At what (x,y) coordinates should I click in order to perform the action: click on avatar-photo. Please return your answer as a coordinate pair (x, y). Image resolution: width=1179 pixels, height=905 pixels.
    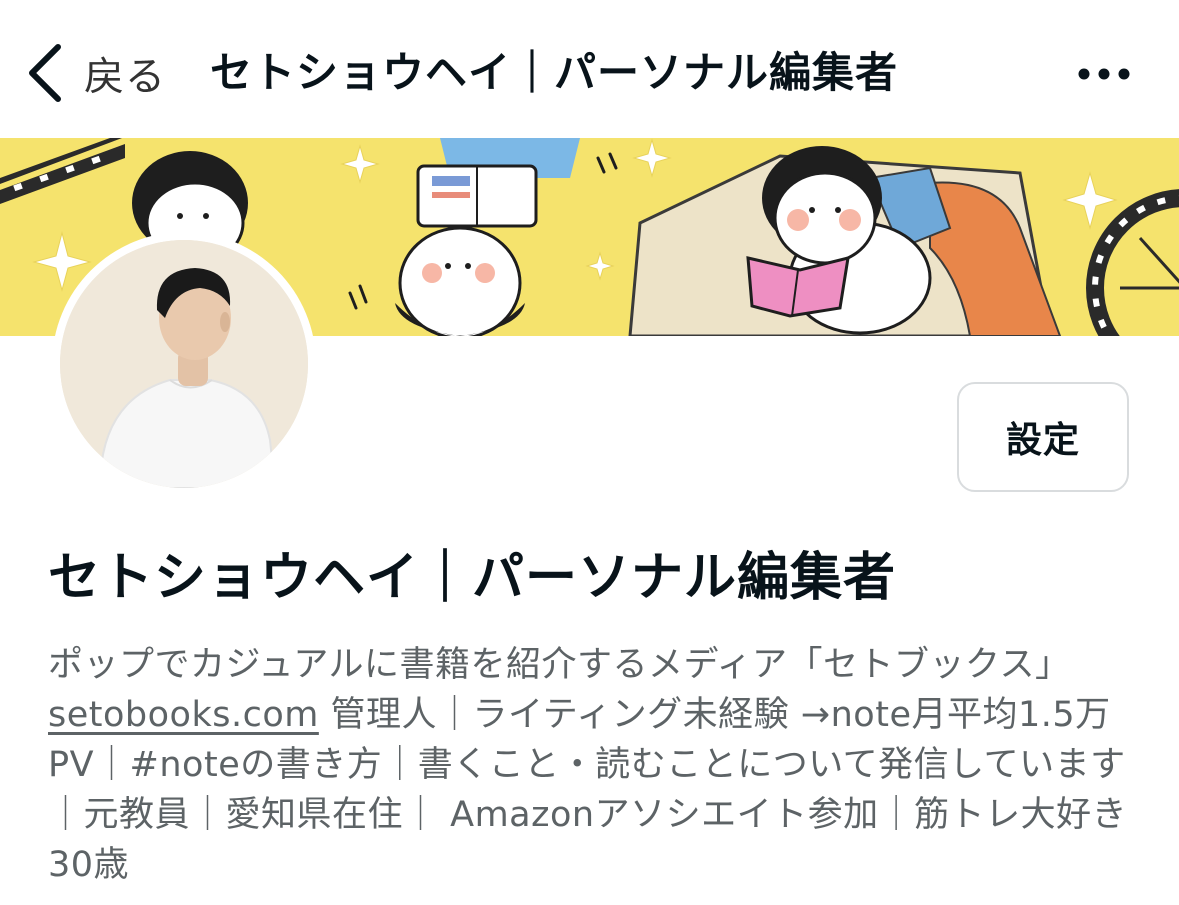
    Looking at the image, I should click on (184, 364).